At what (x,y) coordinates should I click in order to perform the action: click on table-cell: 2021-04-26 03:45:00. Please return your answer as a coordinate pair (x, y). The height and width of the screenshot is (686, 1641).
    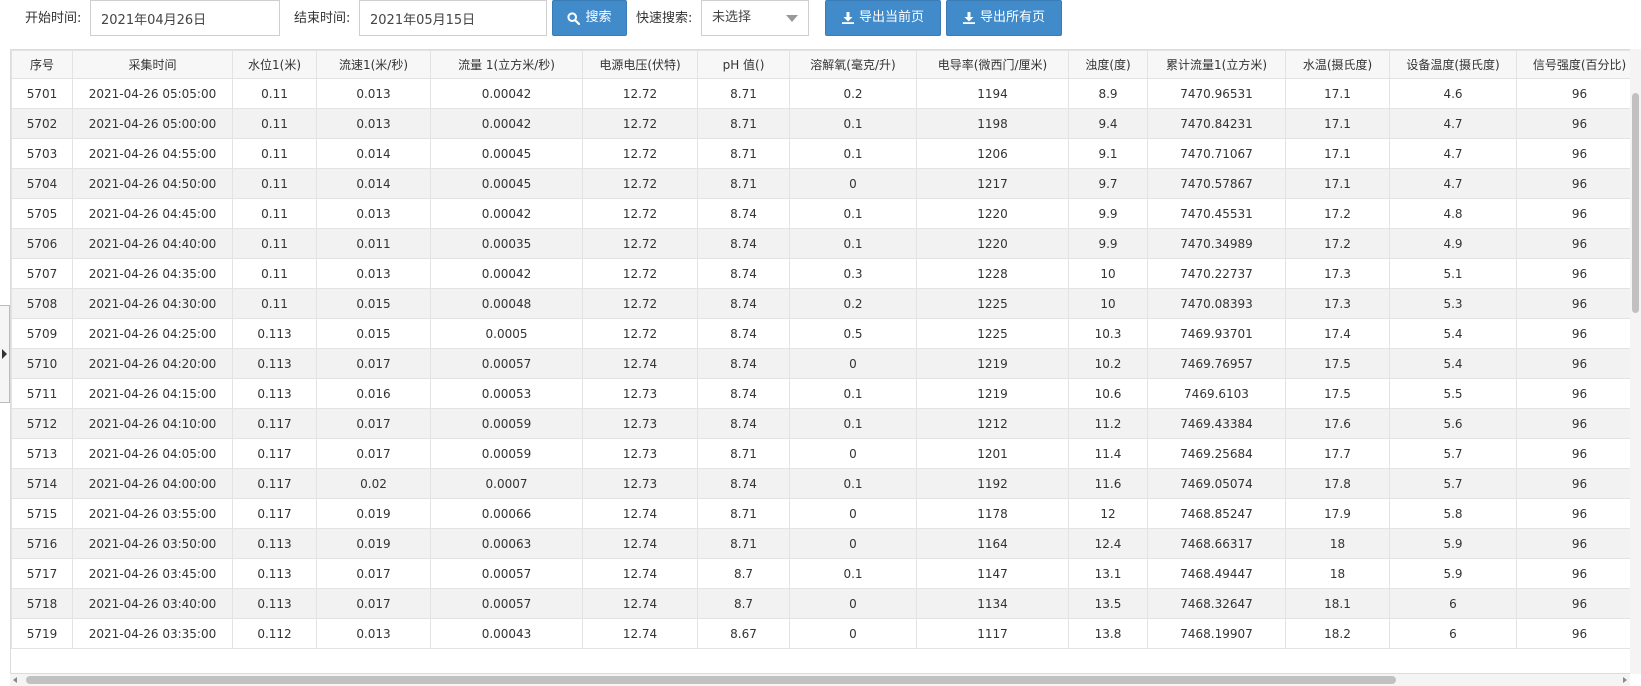
    Looking at the image, I should click on (152, 573).